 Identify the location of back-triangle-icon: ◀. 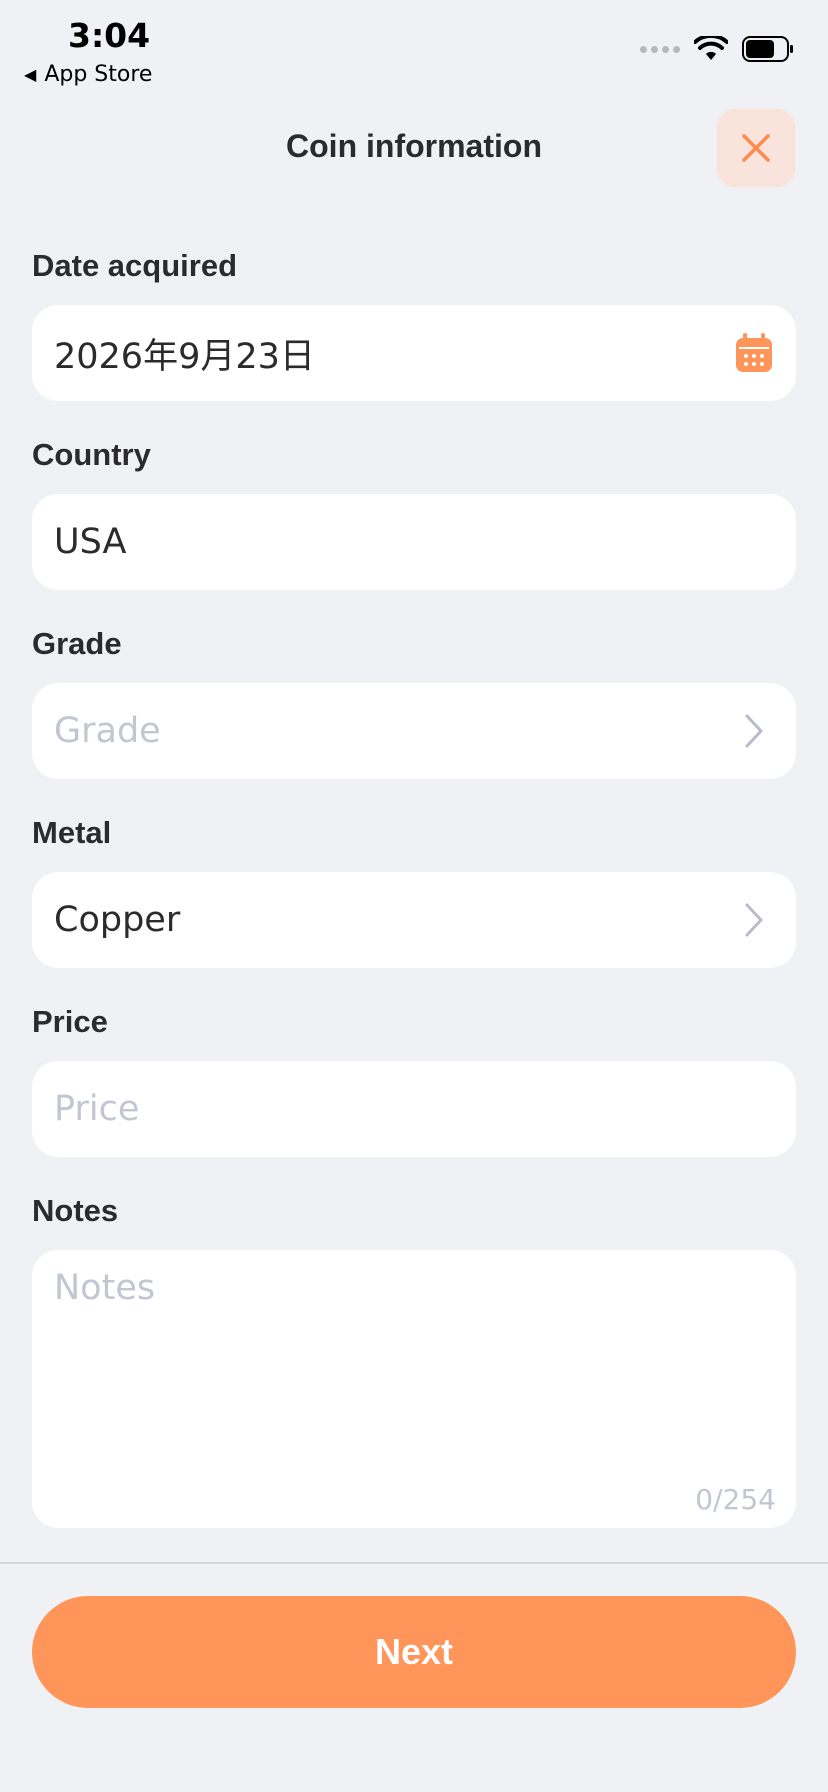
(30, 74).